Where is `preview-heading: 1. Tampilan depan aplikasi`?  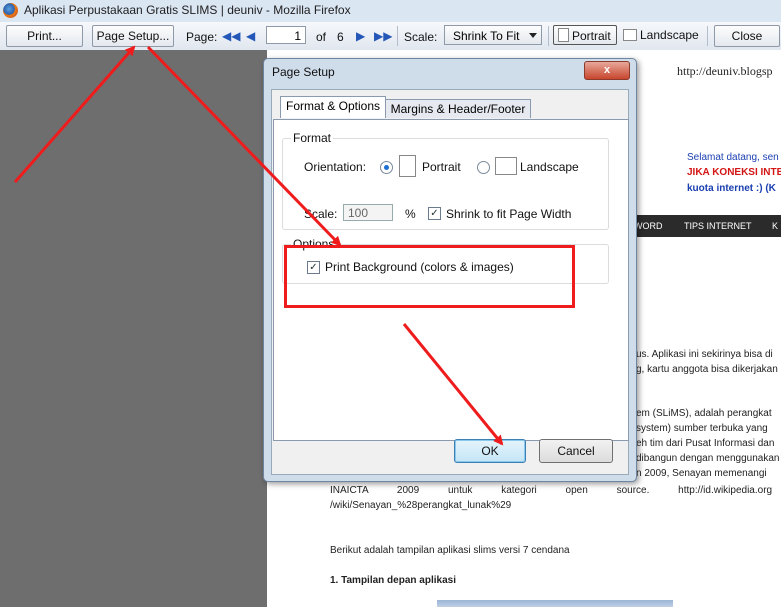 preview-heading: 1. Tampilan depan aplikasi is located at coordinates (393, 580).